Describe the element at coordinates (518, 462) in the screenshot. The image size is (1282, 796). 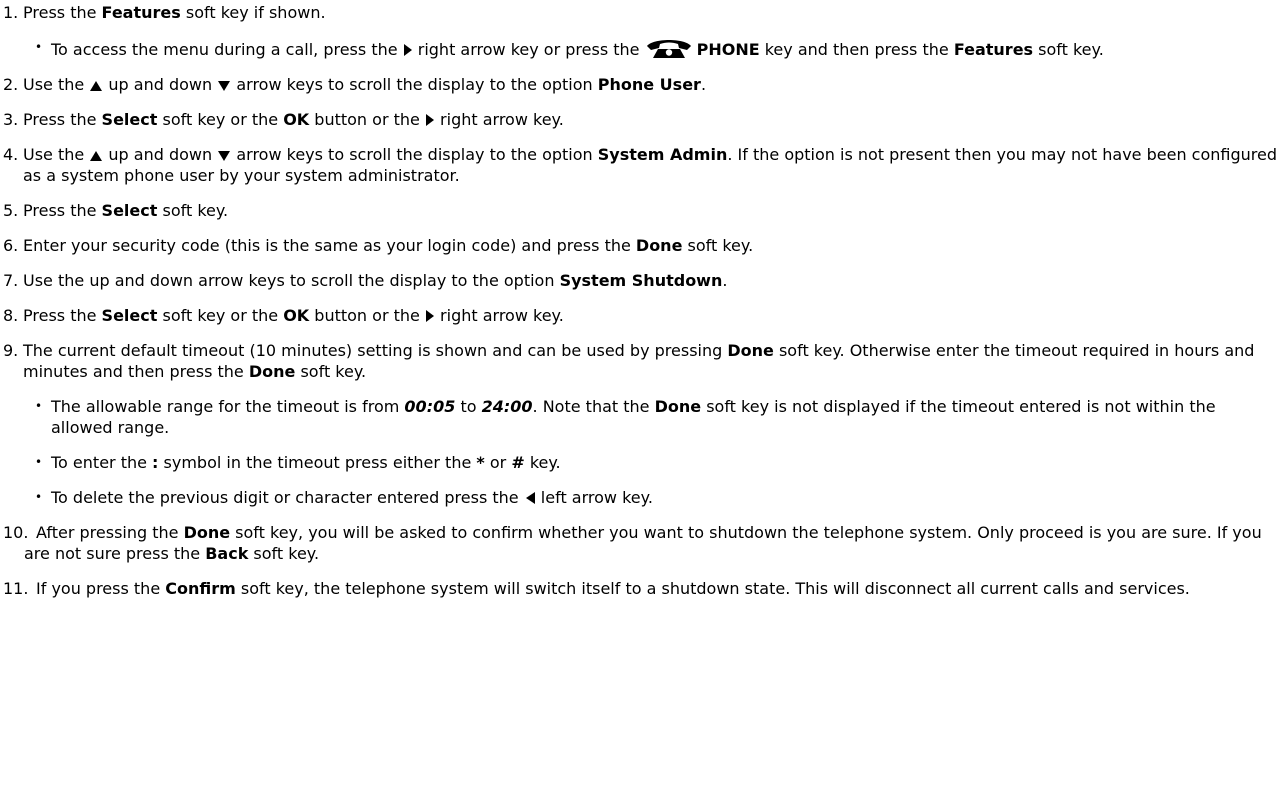
I see `hash-key-label: #` at that location.